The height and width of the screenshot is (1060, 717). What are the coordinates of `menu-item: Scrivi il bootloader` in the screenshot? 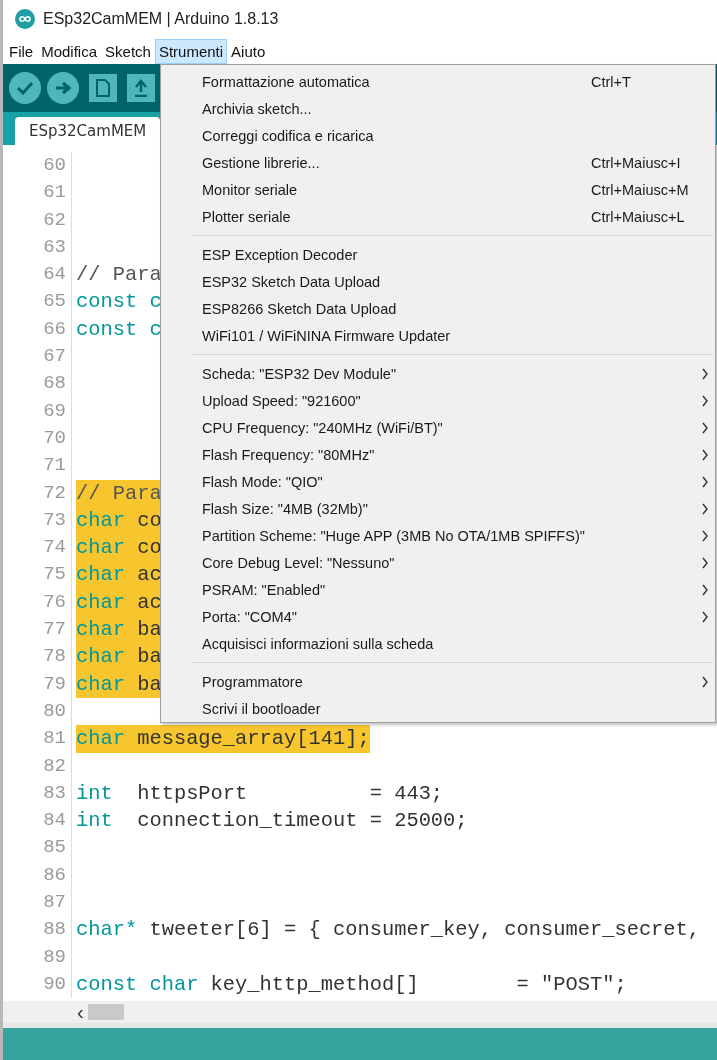 It's located at (438, 708).